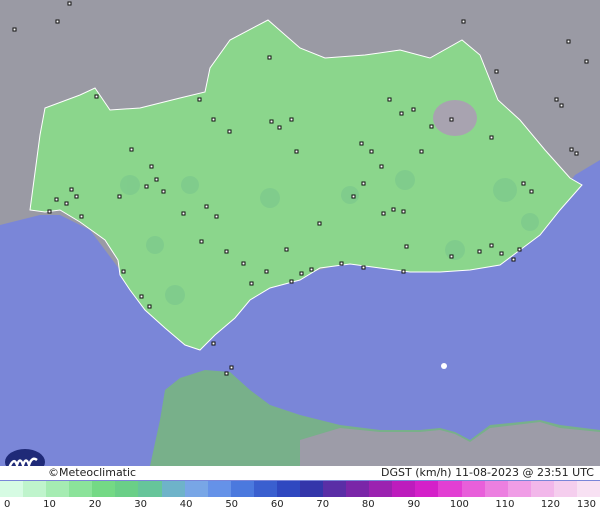  I want to click on mountain-area, so click(455, 118).